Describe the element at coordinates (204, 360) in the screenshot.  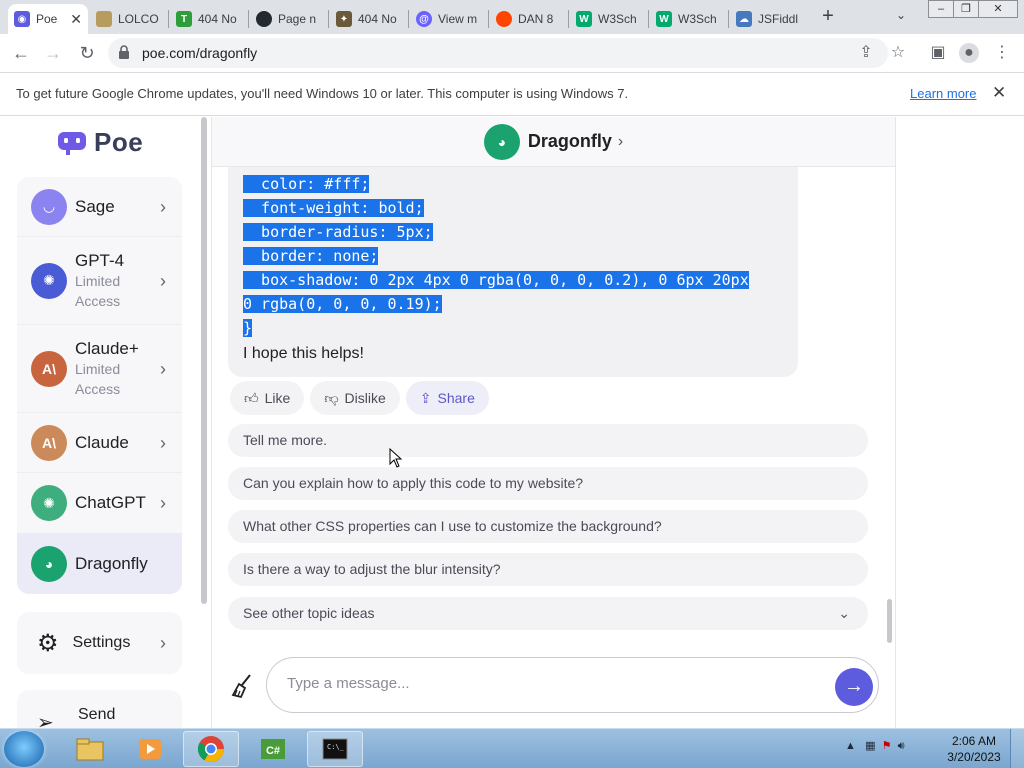
I see `sidebar-scrollbar` at that location.